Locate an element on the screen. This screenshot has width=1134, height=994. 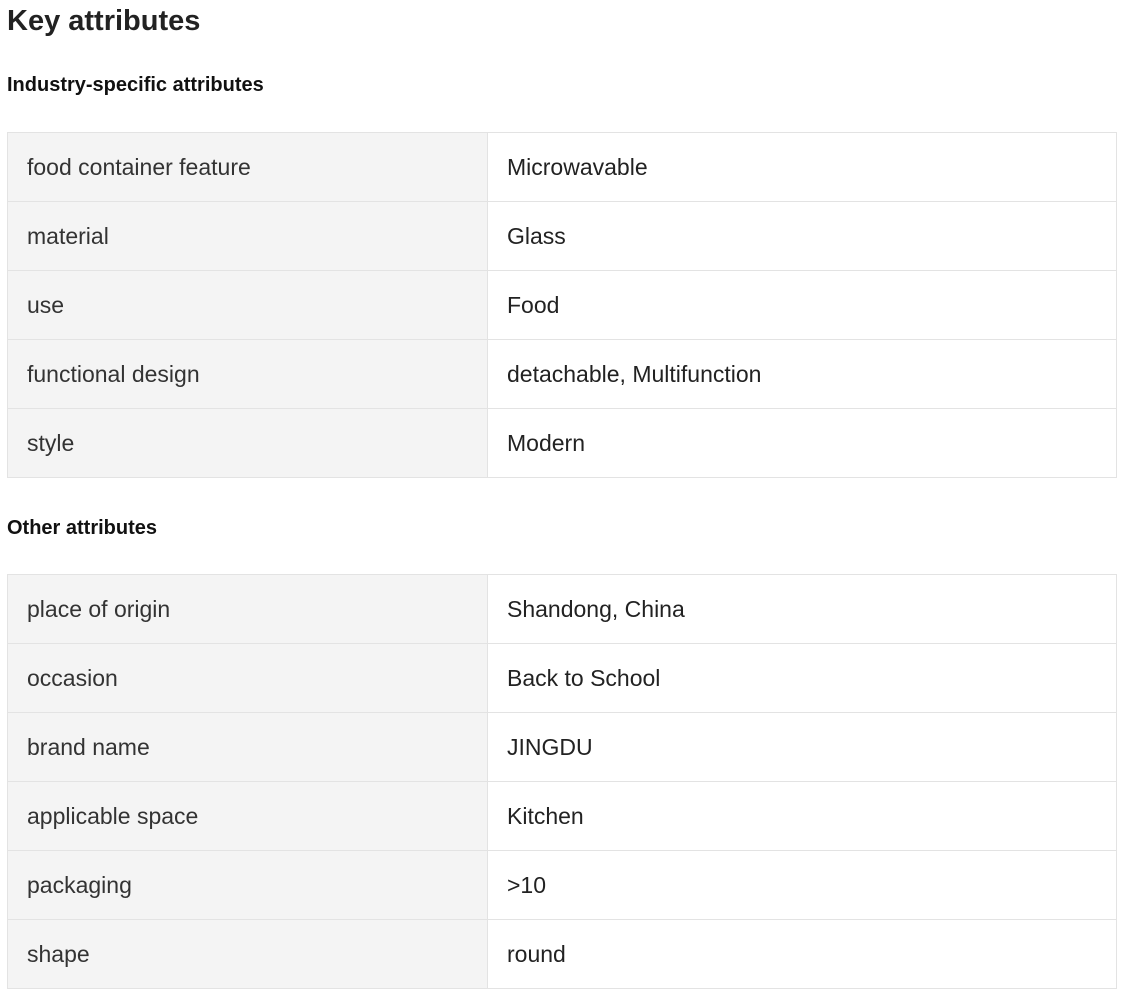
attribute-name: material is located at coordinates (247, 236).